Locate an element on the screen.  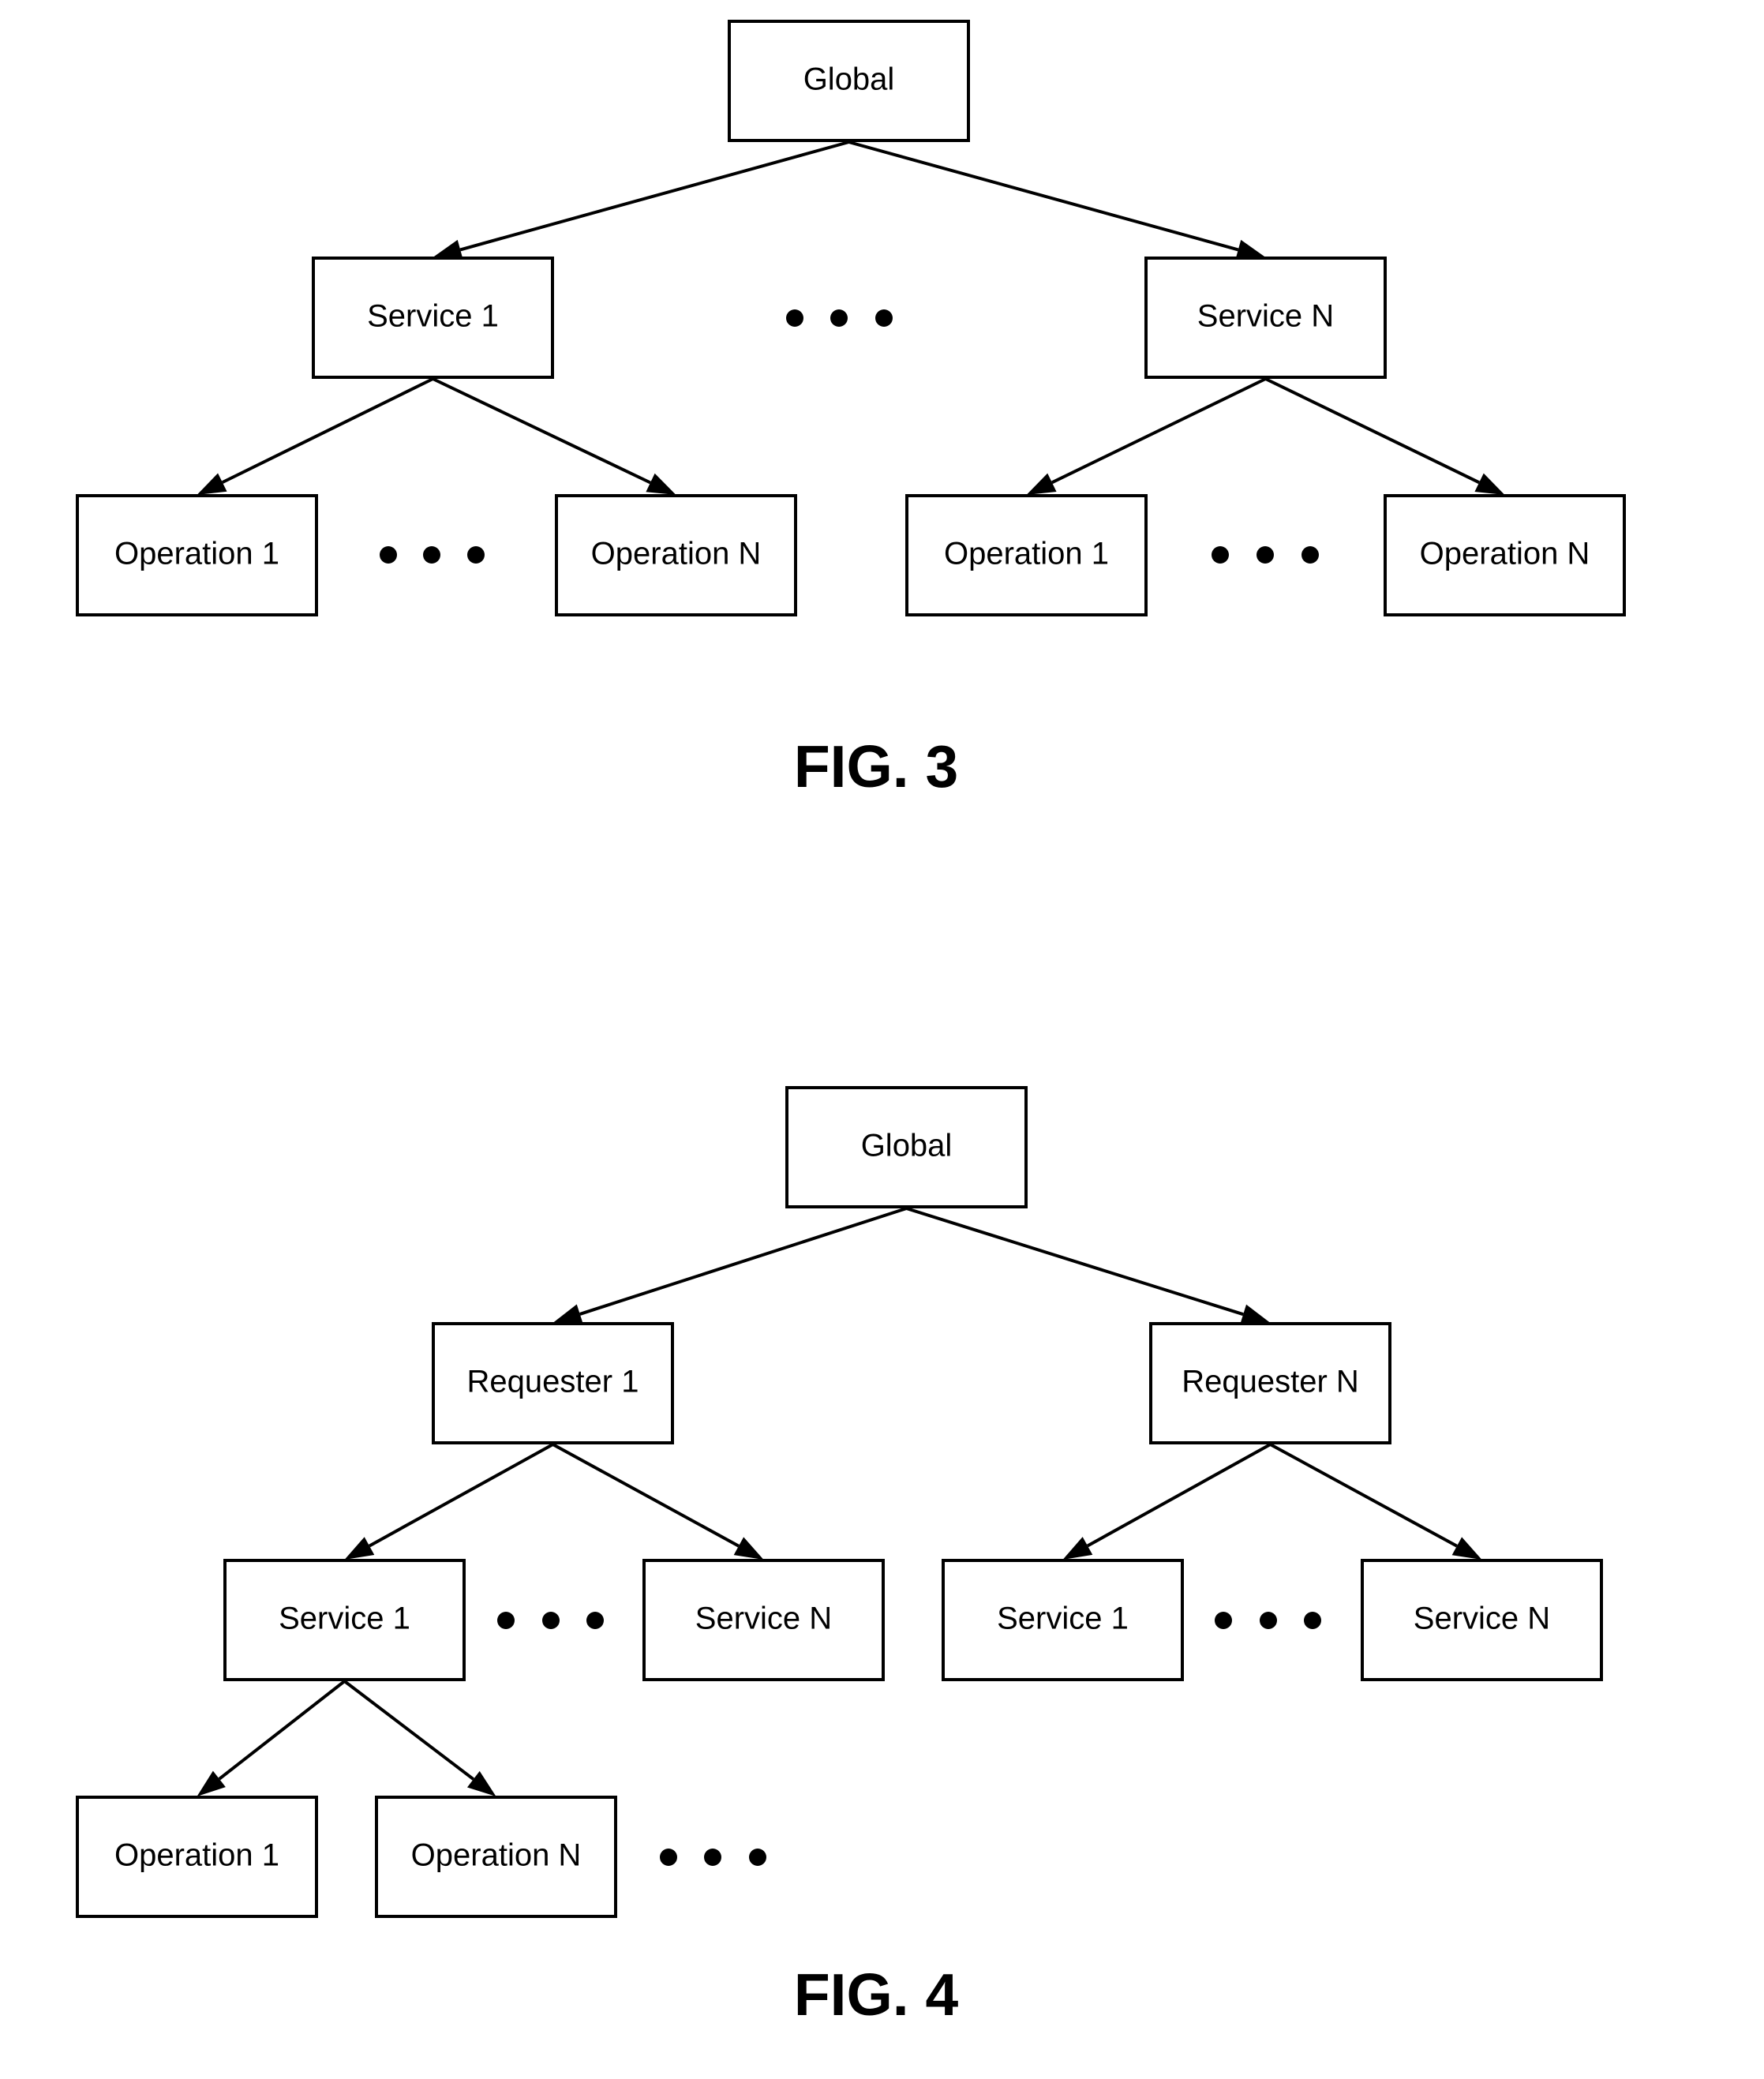
node-label: Requester 1 is located at coordinates (553, 1382).